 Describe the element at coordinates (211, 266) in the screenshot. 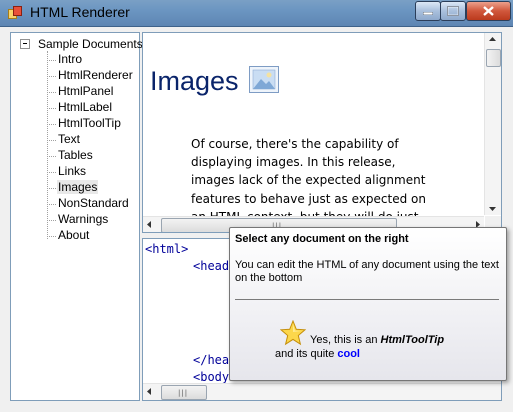

I see `code-line: <head` at that location.